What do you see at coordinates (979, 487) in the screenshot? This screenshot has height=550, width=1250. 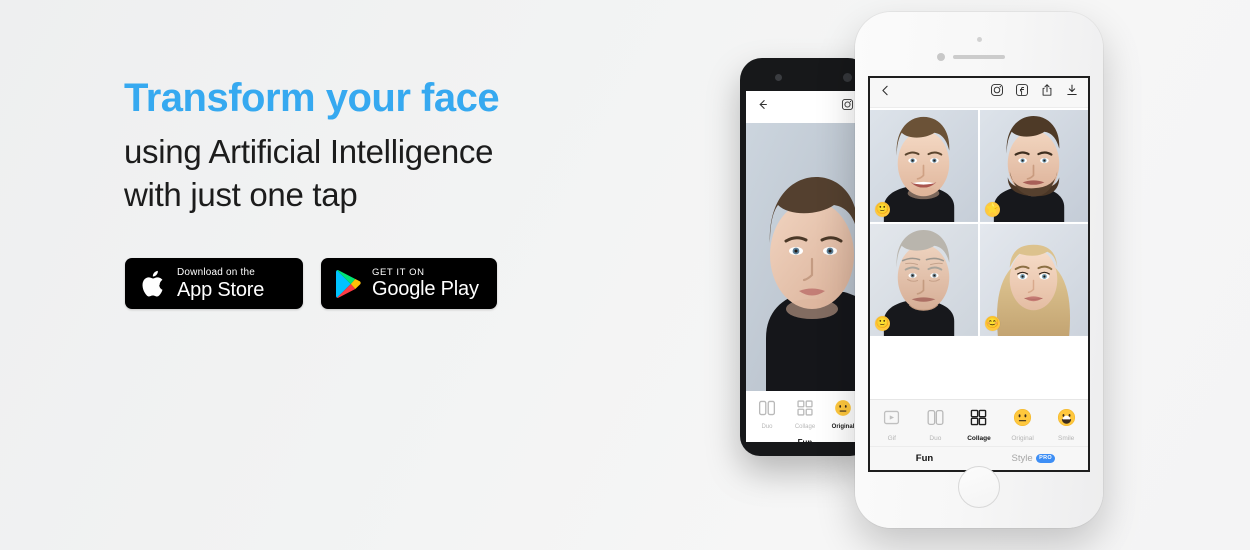 I see `iphone-home-button` at bounding box center [979, 487].